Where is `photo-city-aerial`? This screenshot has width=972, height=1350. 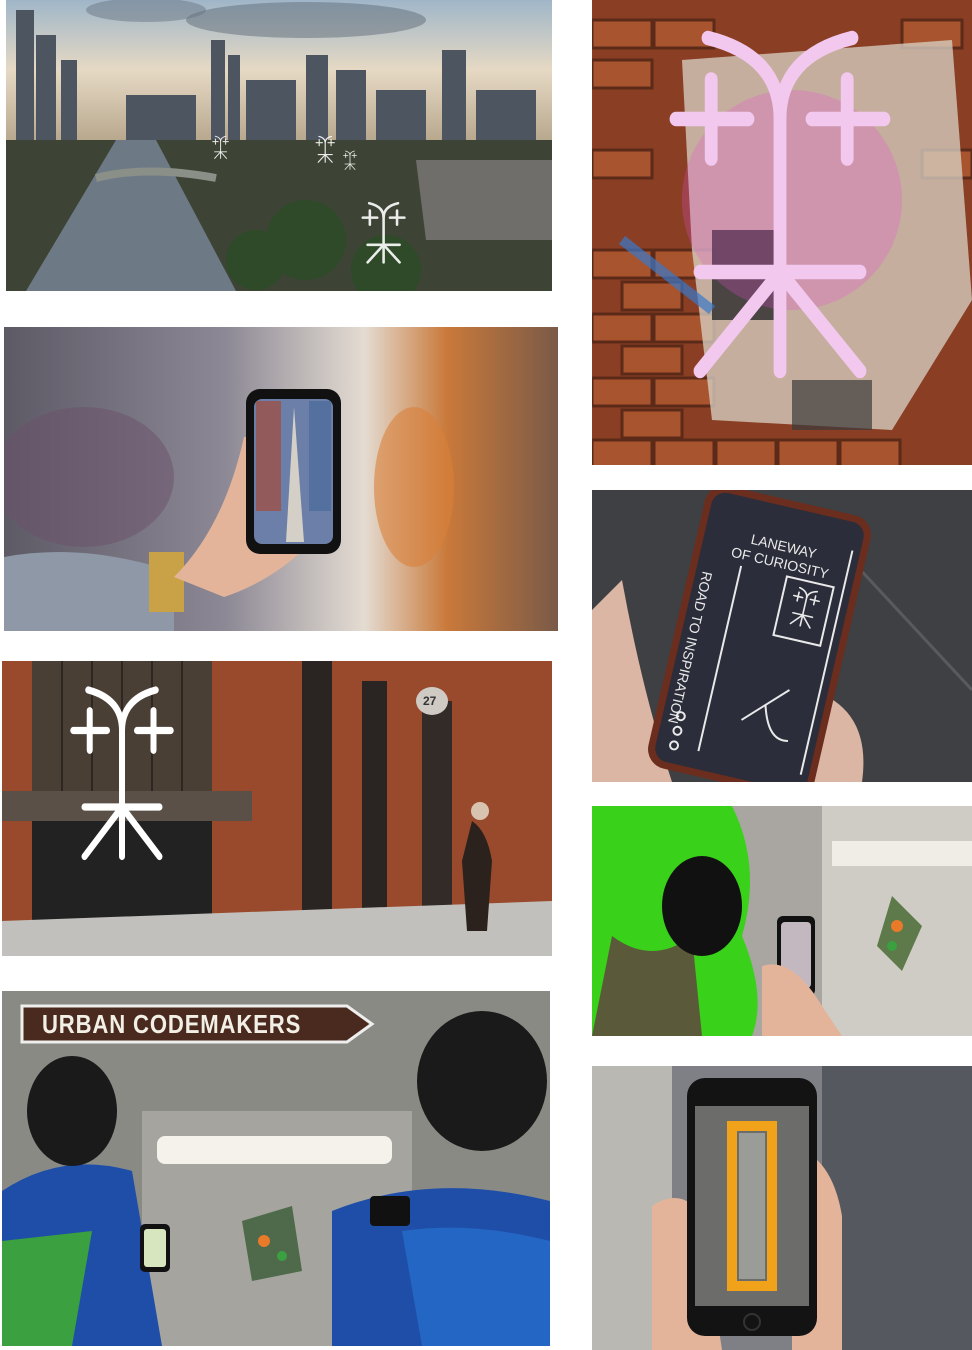 photo-city-aerial is located at coordinates (279, 145).